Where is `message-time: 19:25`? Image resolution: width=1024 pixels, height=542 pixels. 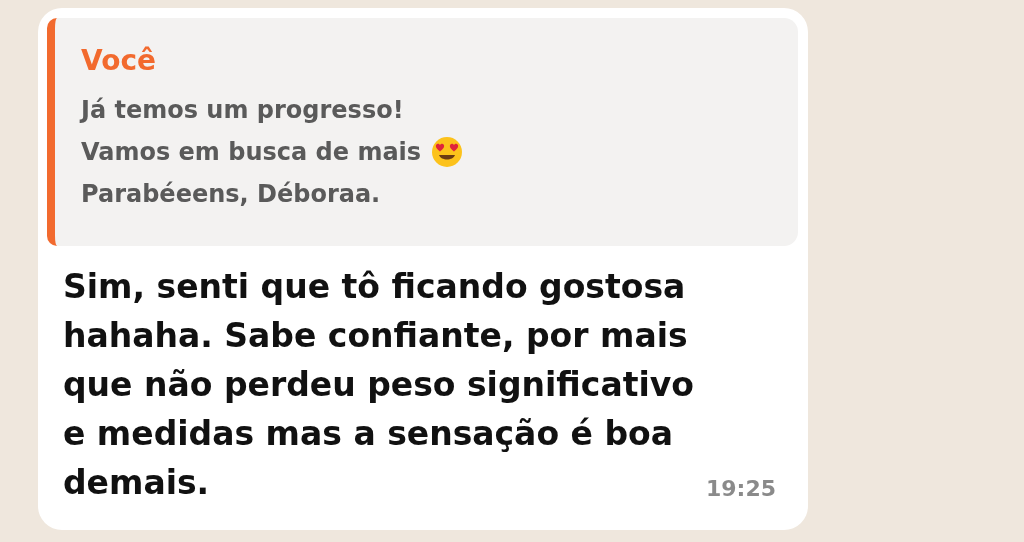
message-time: 19:25 is located at coordinates (740, 488).